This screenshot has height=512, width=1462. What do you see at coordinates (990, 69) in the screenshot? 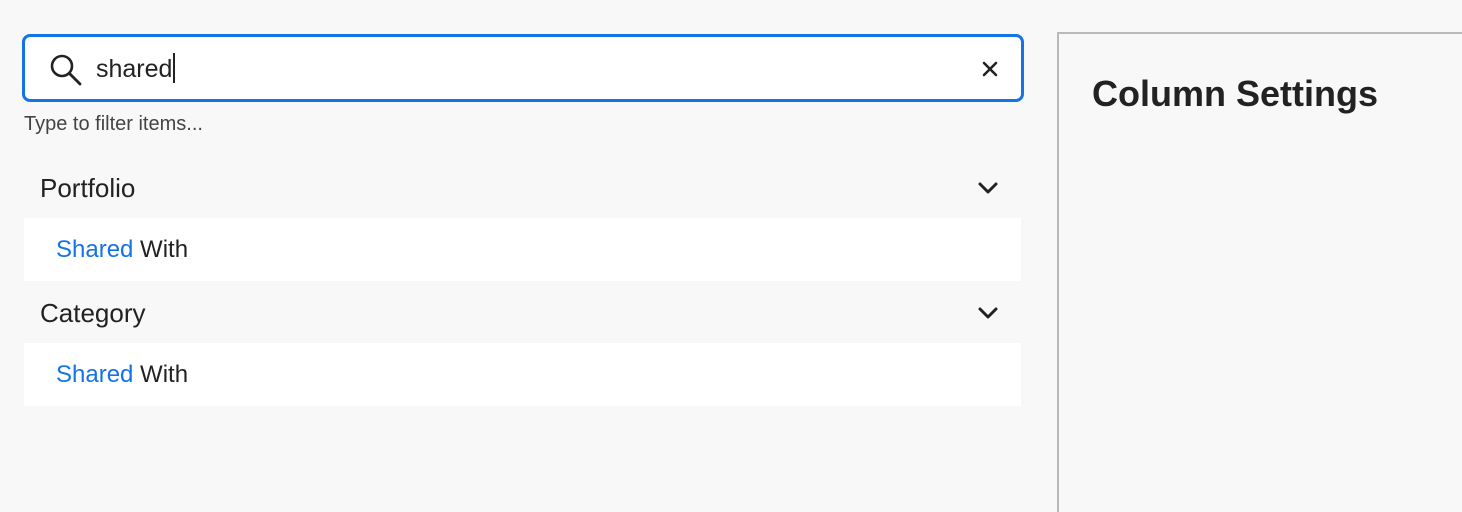
I see `close-icon` at bounding box center [990, 69].